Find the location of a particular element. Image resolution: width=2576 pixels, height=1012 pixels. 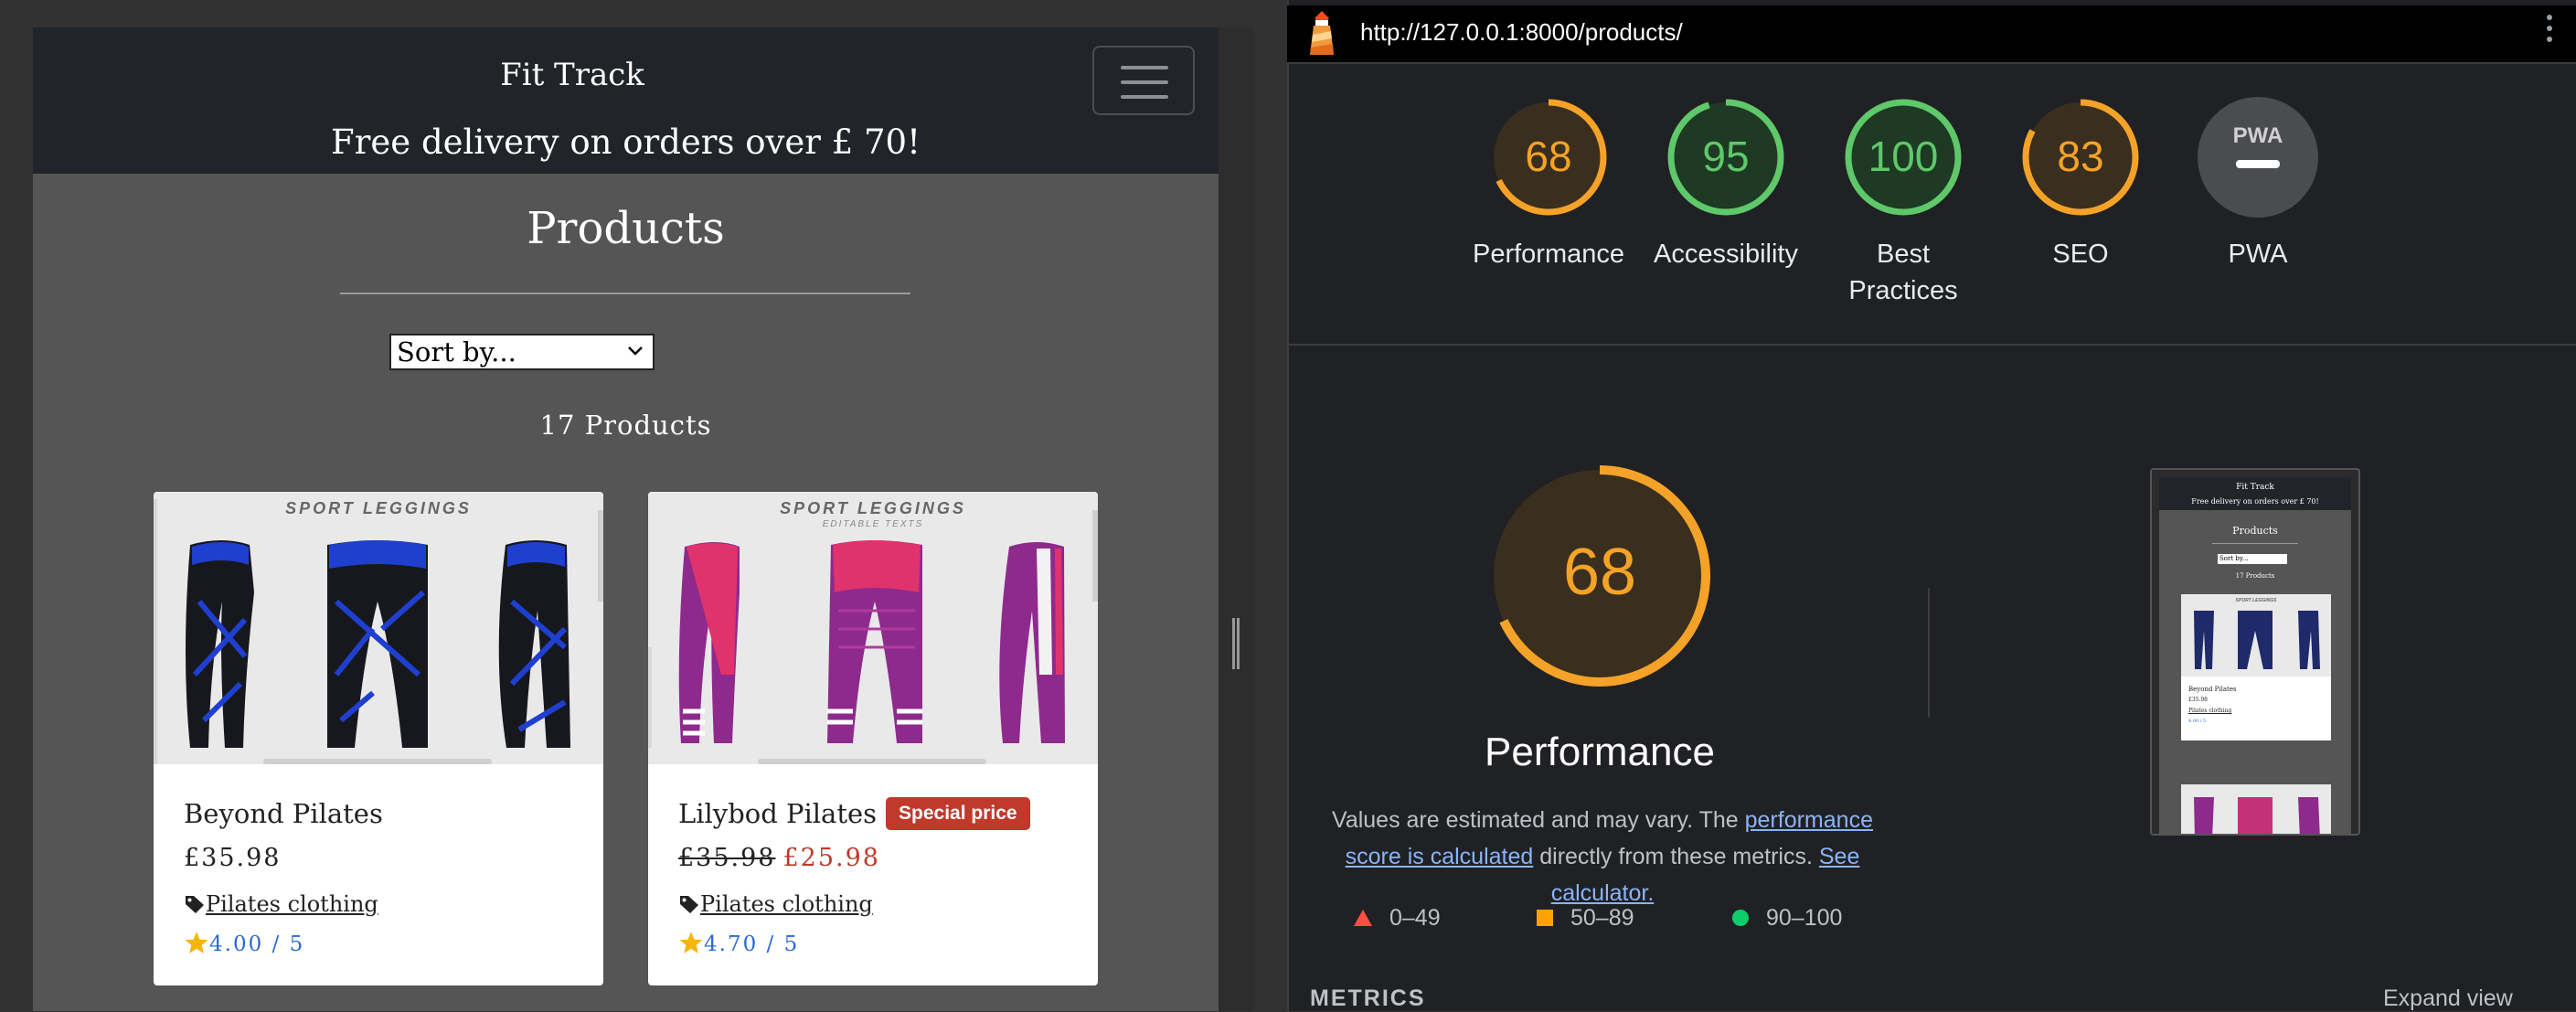

thumb-card-category: Pilates clothing is located at coordinates (2210, 711).